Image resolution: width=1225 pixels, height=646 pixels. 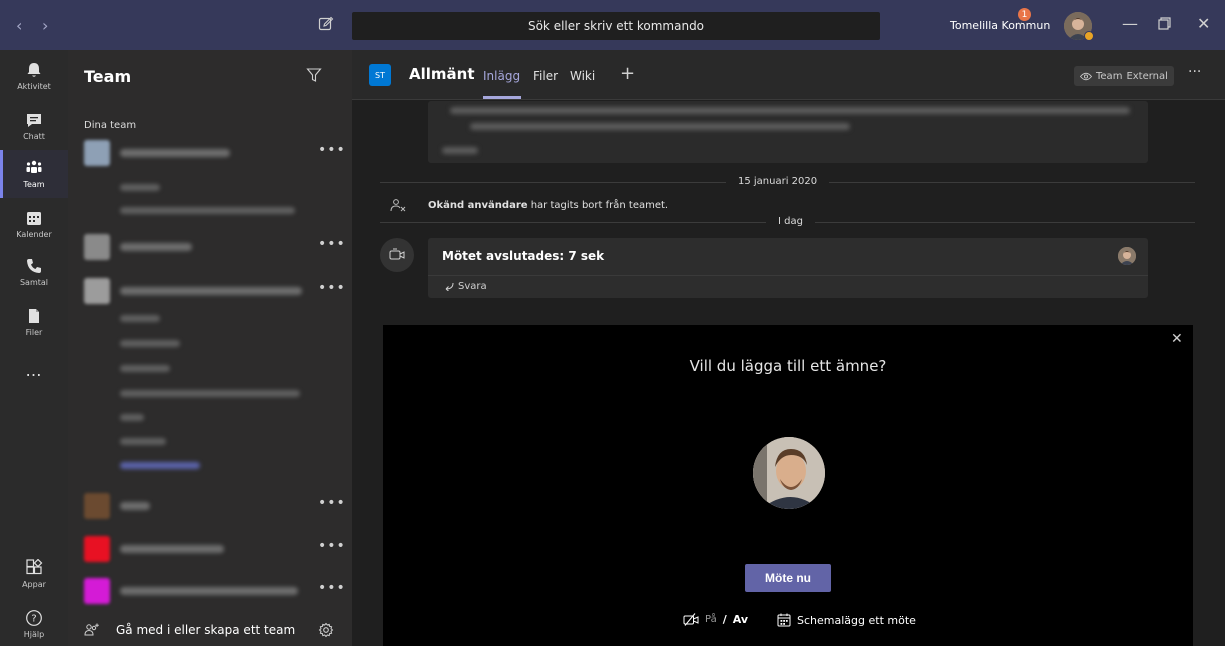 What do you see at coordinates (788, 366) in the screenshot?
I see `subject-prompt: Vill du lägga till ett ämne?` at bounding box center [788, 366].